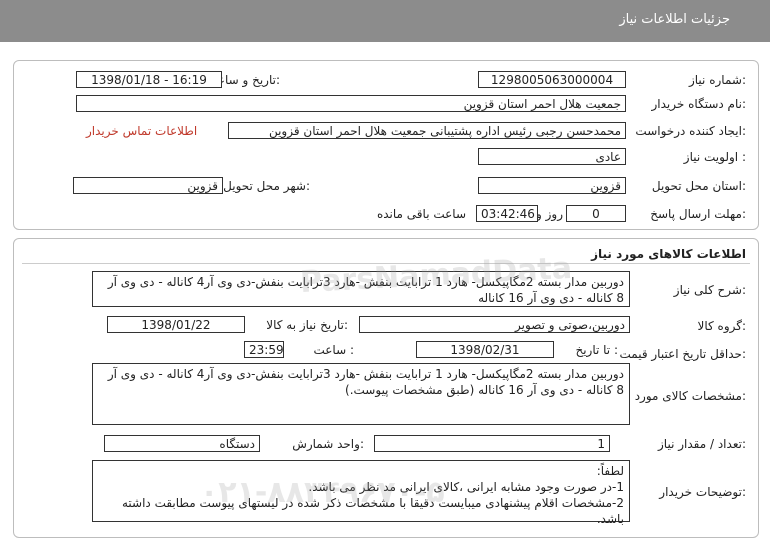  I want to click on days-field: 0, so click(596, 213).